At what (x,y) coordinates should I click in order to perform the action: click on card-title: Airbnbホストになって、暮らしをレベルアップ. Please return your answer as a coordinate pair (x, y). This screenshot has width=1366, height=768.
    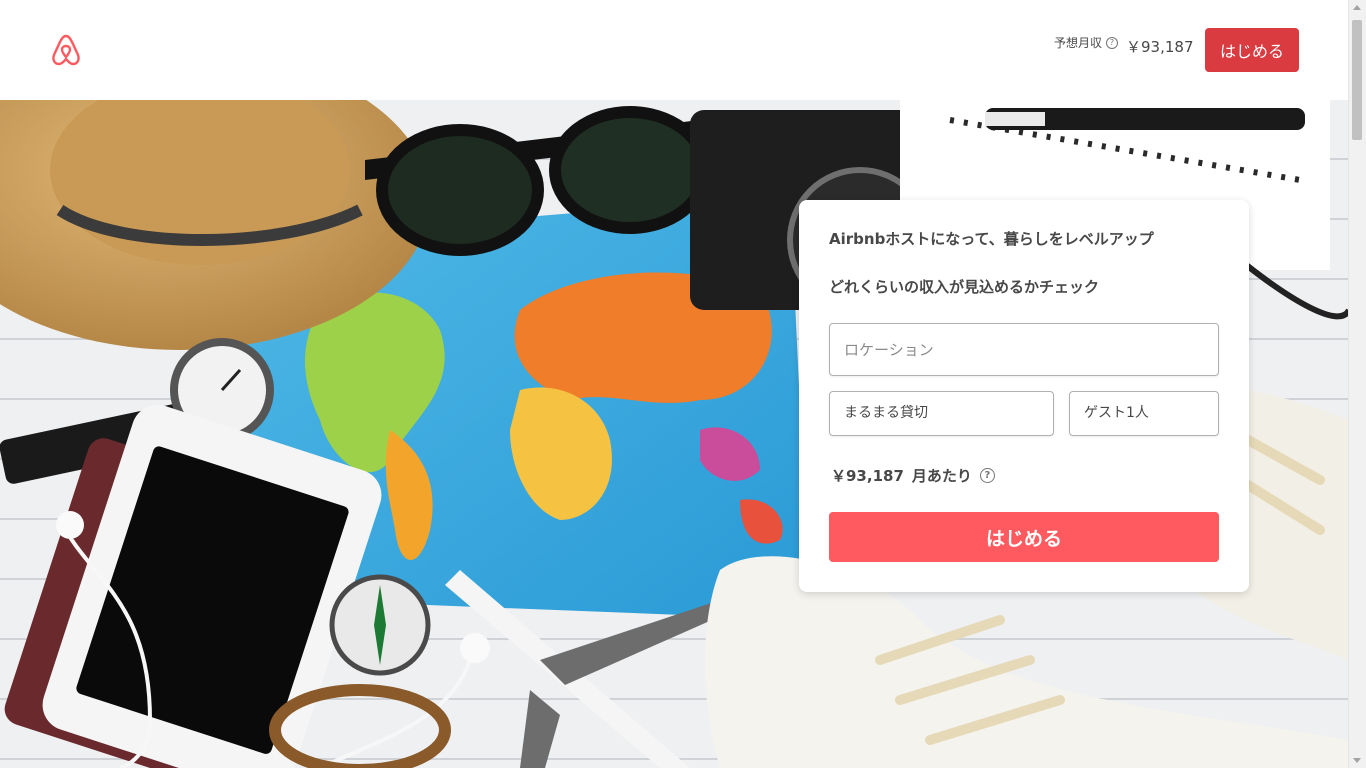
    Looking at the image, I should click on (991, 239).